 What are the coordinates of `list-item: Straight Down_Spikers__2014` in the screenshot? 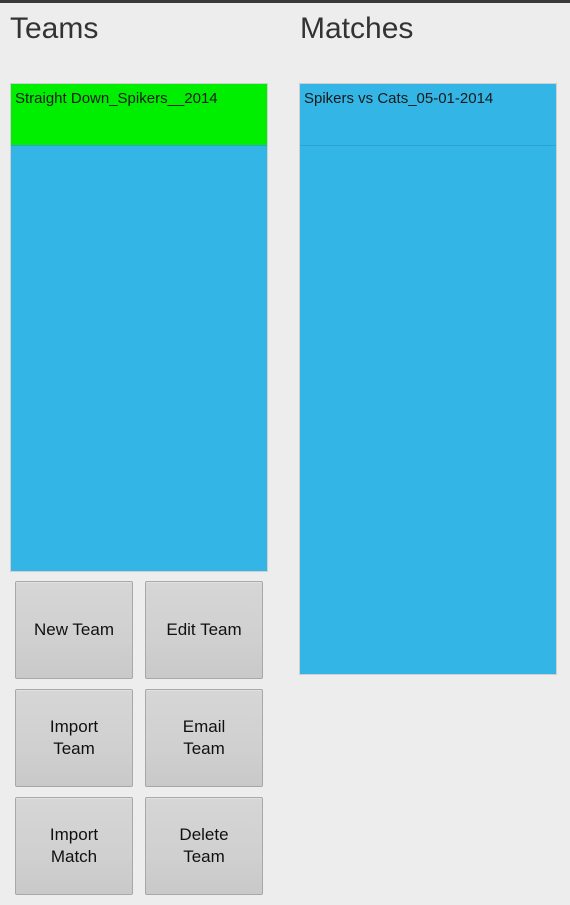 It's located at (139, 115).